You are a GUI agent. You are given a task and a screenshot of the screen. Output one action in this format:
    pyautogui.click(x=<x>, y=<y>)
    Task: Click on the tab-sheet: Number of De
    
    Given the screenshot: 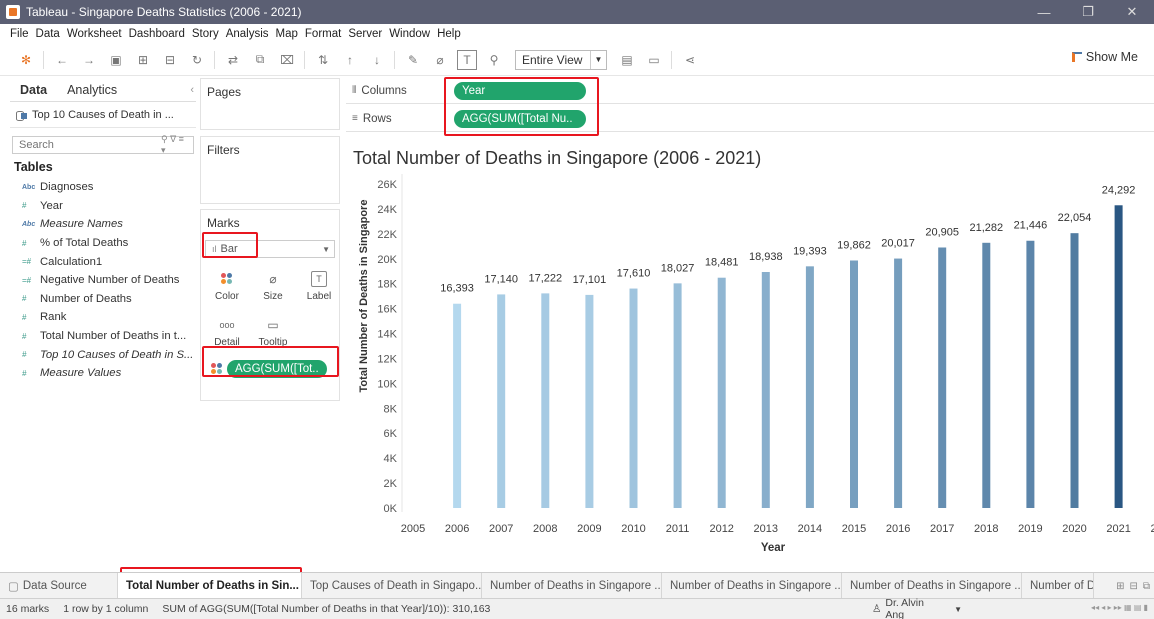 What is the action you would take?
    pyautogui.click(x=1058, y=585)
    